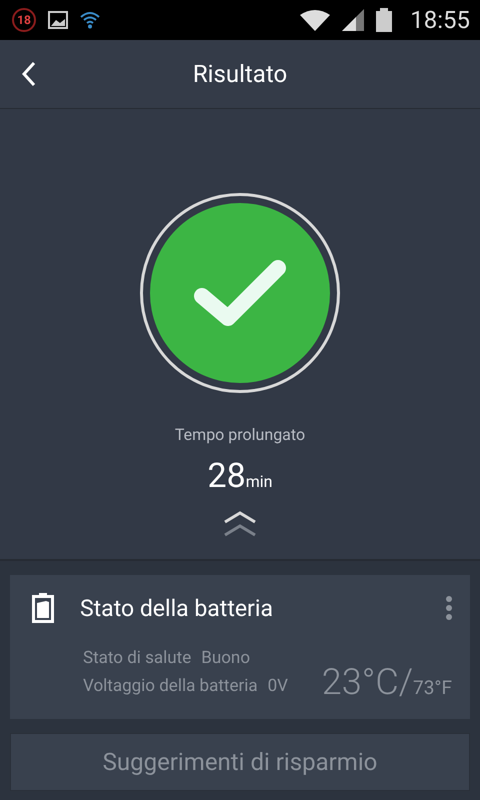 This screenshot has height=800, width=480. What do you see at coordinates (368, 682) in the screenshot?
I see `temperature-celsius: 23°C/` at bounding box center [368, 682].